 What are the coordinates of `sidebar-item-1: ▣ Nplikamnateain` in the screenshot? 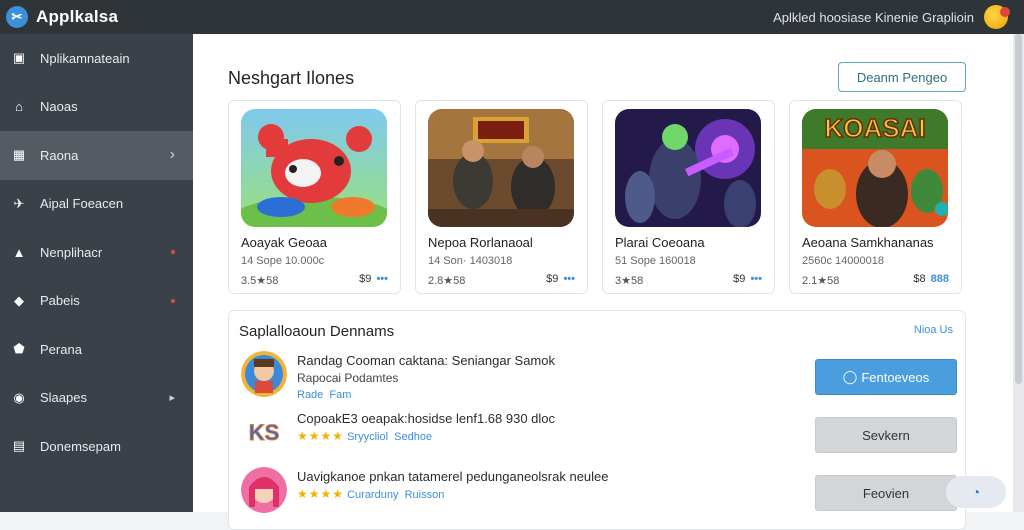 It's located at (96, 58).